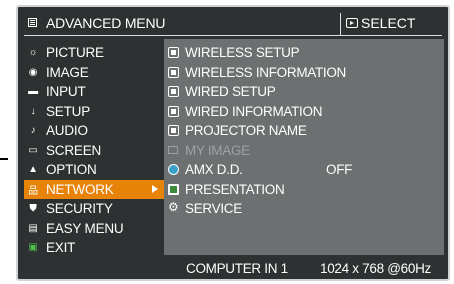  Describe the element at coordinates (352, 23) in the screenshot. I see `enter-key-icon` at that location.